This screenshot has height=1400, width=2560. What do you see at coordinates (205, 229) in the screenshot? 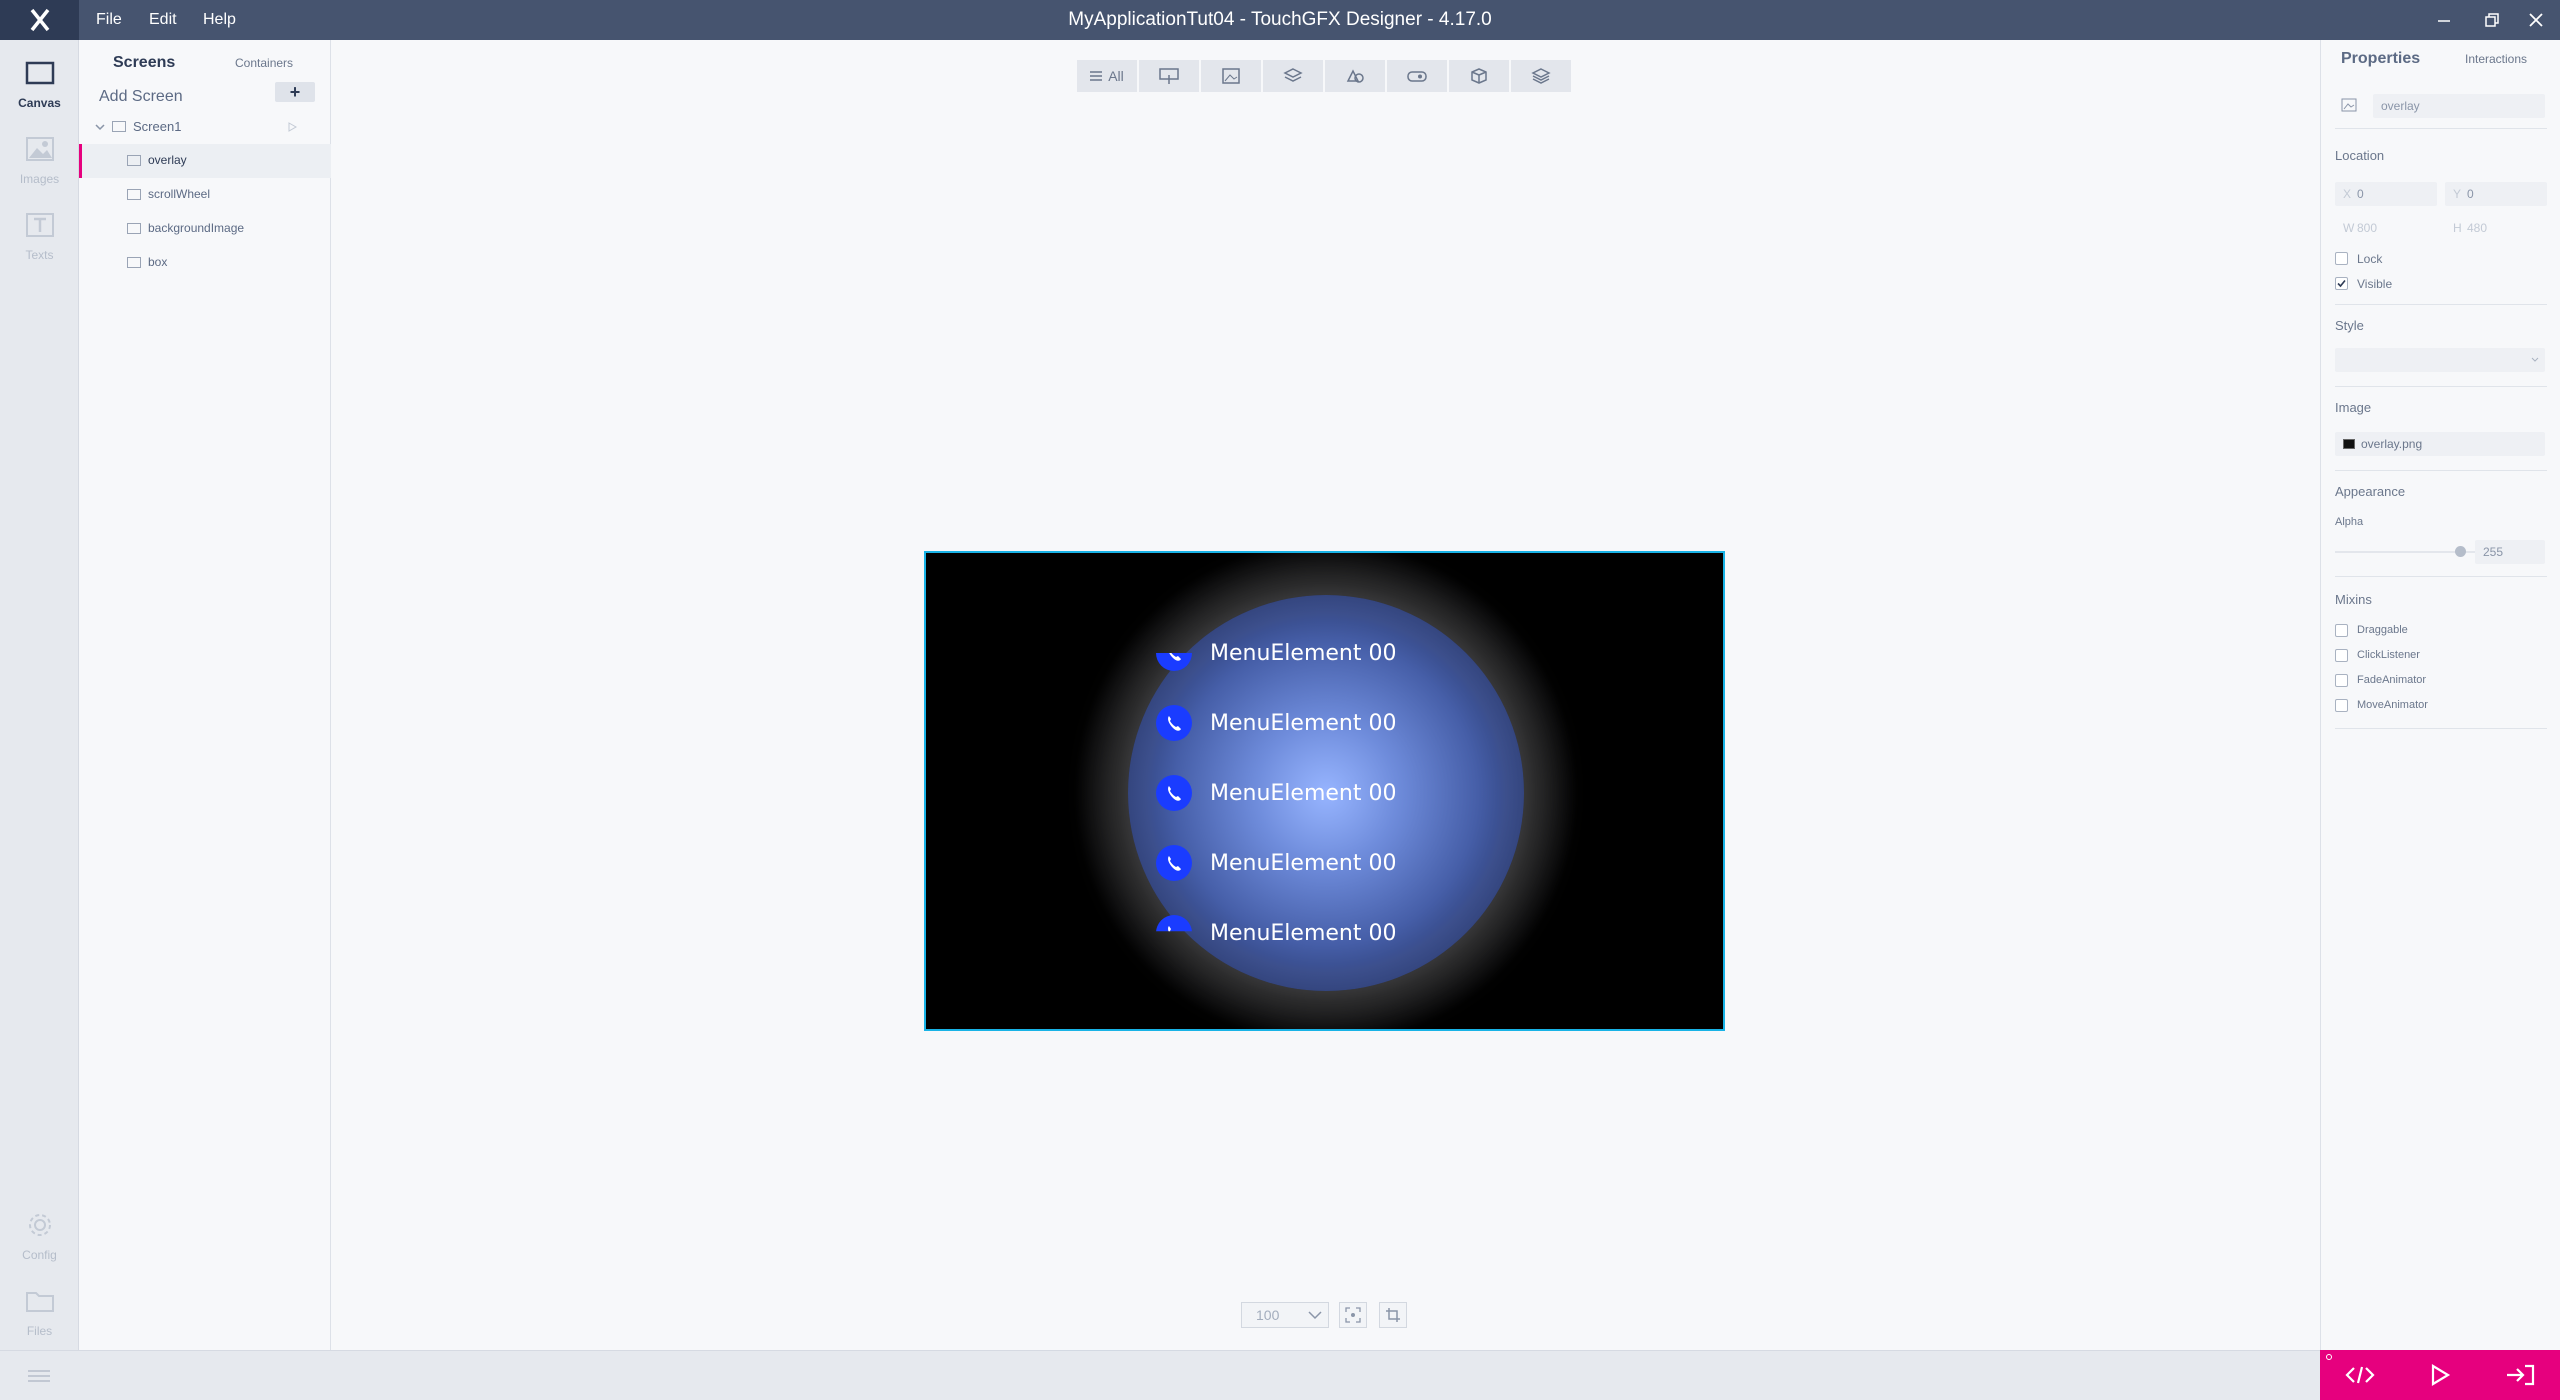
I see `tree-widget-backgroundimage: backgroundImage` at bounding box center [205, 229].